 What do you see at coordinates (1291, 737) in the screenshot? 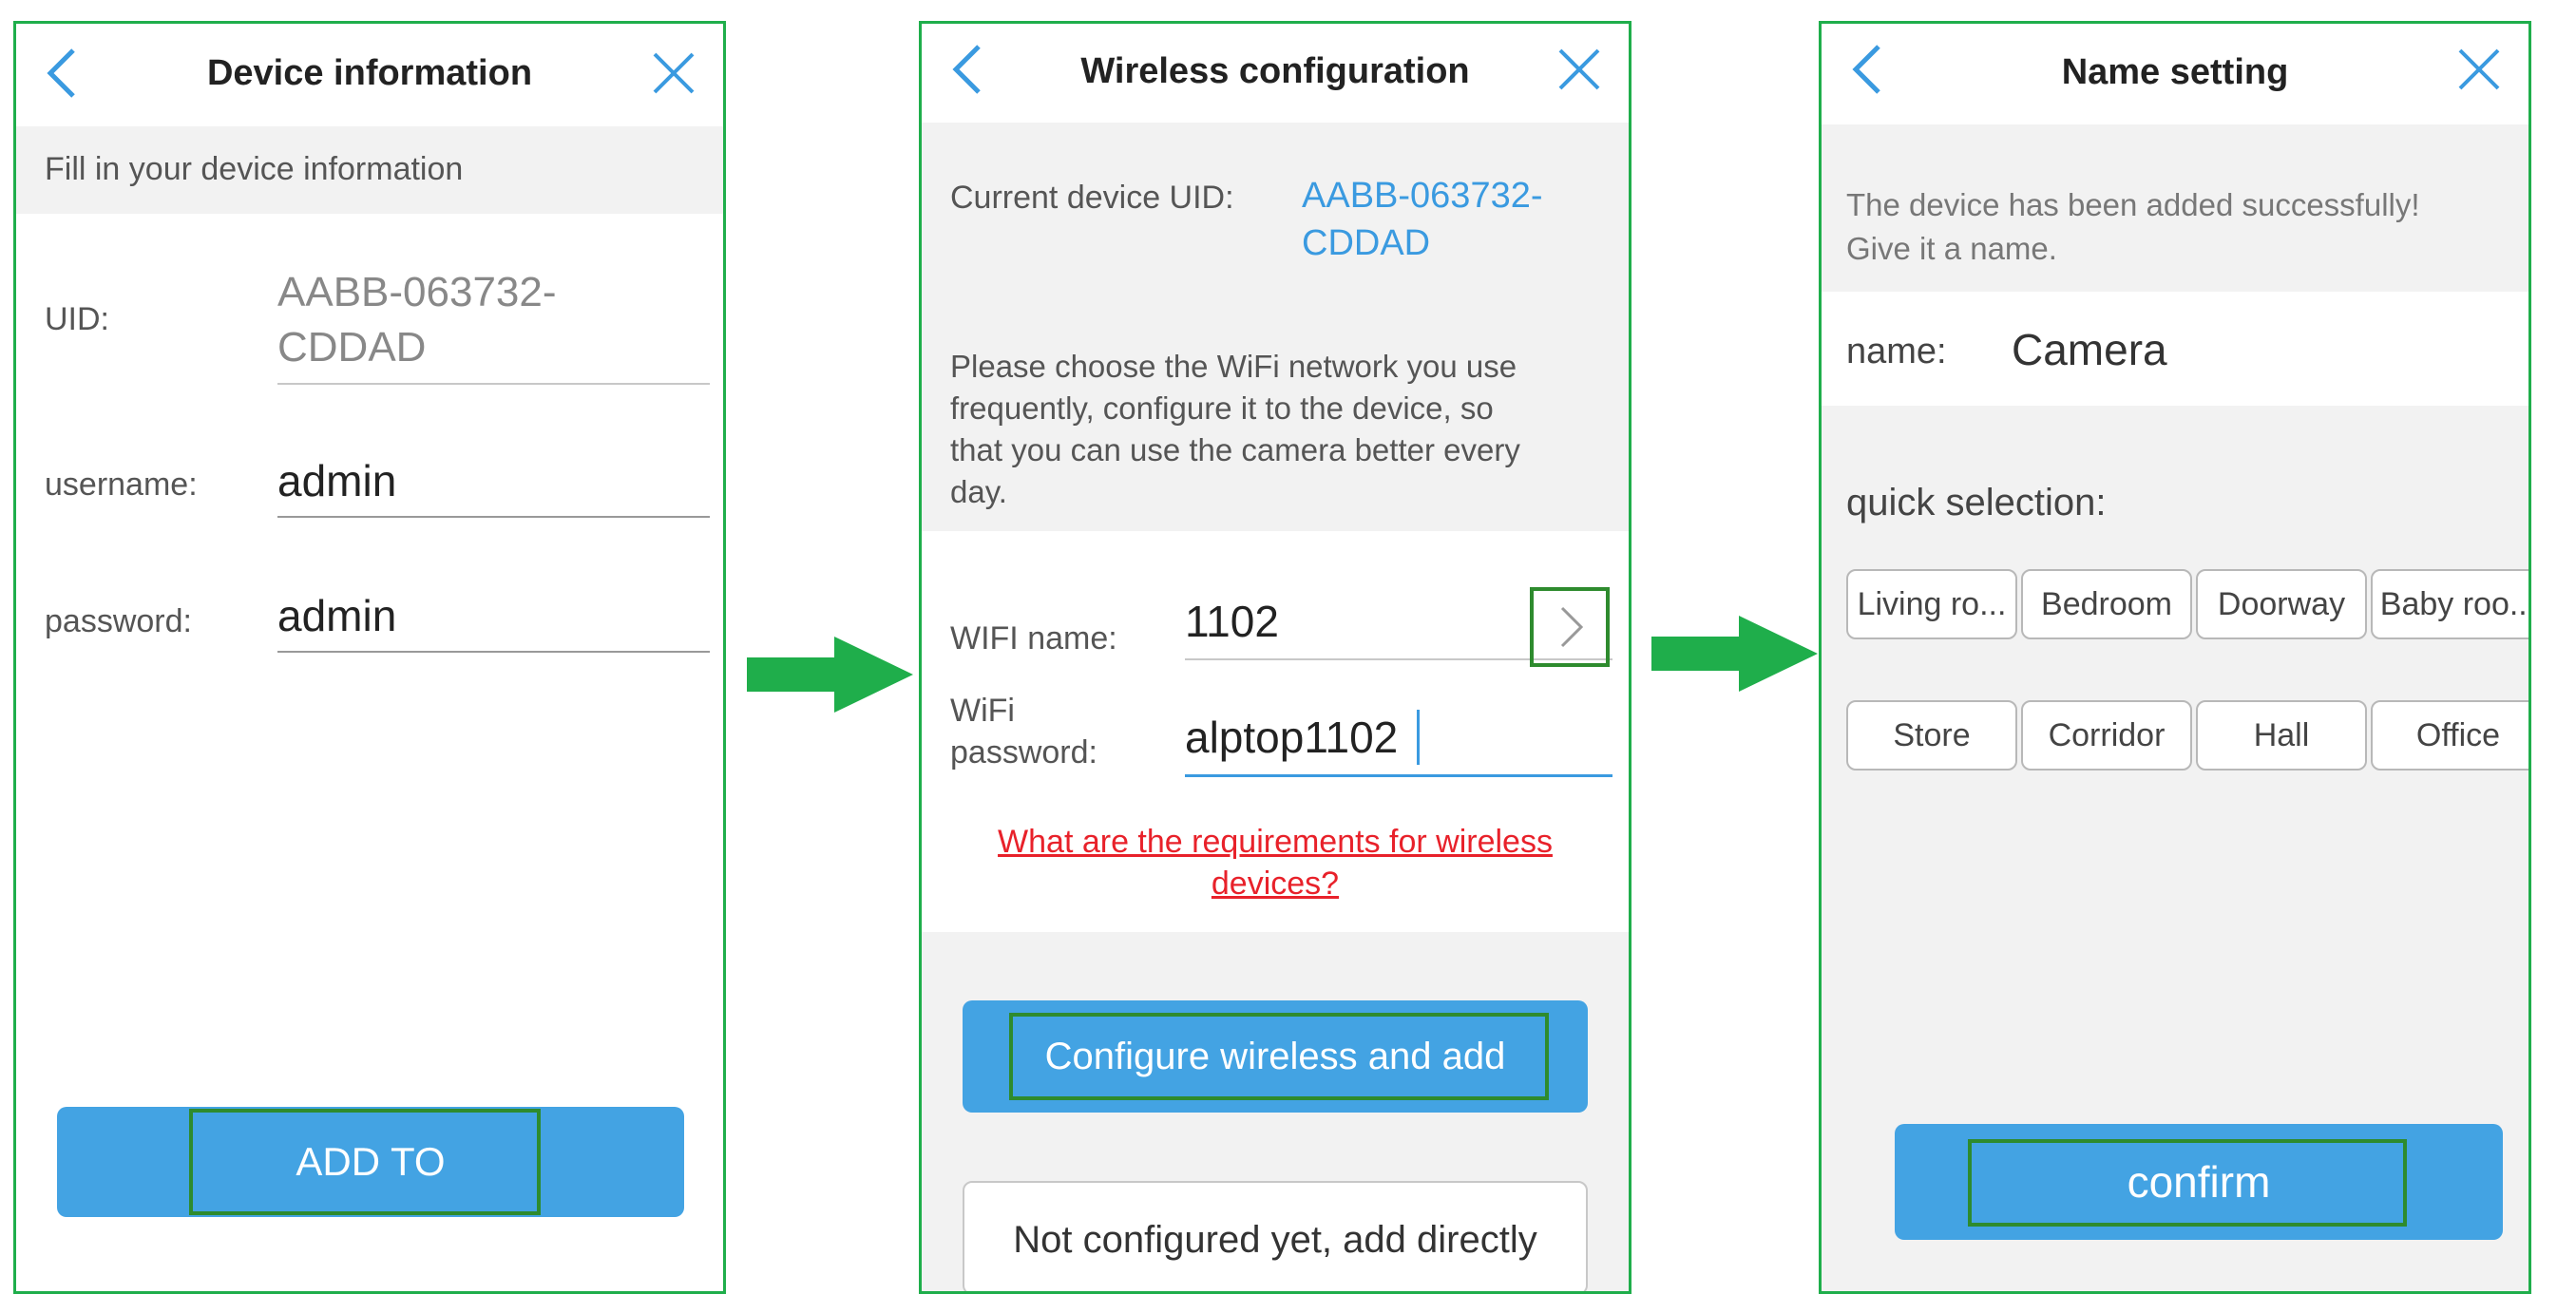
I see `wifi-password-field: alptop1102` at bounding box center [1291, 737].